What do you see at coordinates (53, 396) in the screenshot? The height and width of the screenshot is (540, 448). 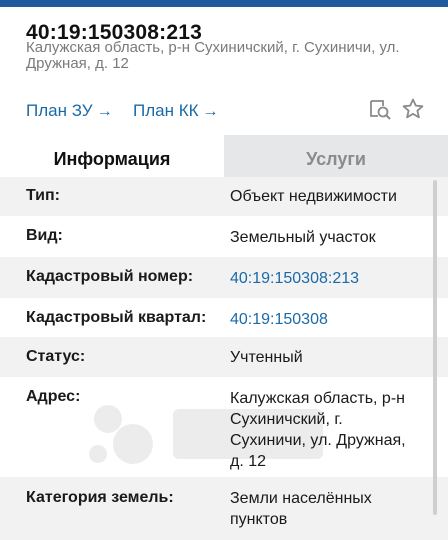 I see `info-label: Адрес:` at bounding box center [53, 396].